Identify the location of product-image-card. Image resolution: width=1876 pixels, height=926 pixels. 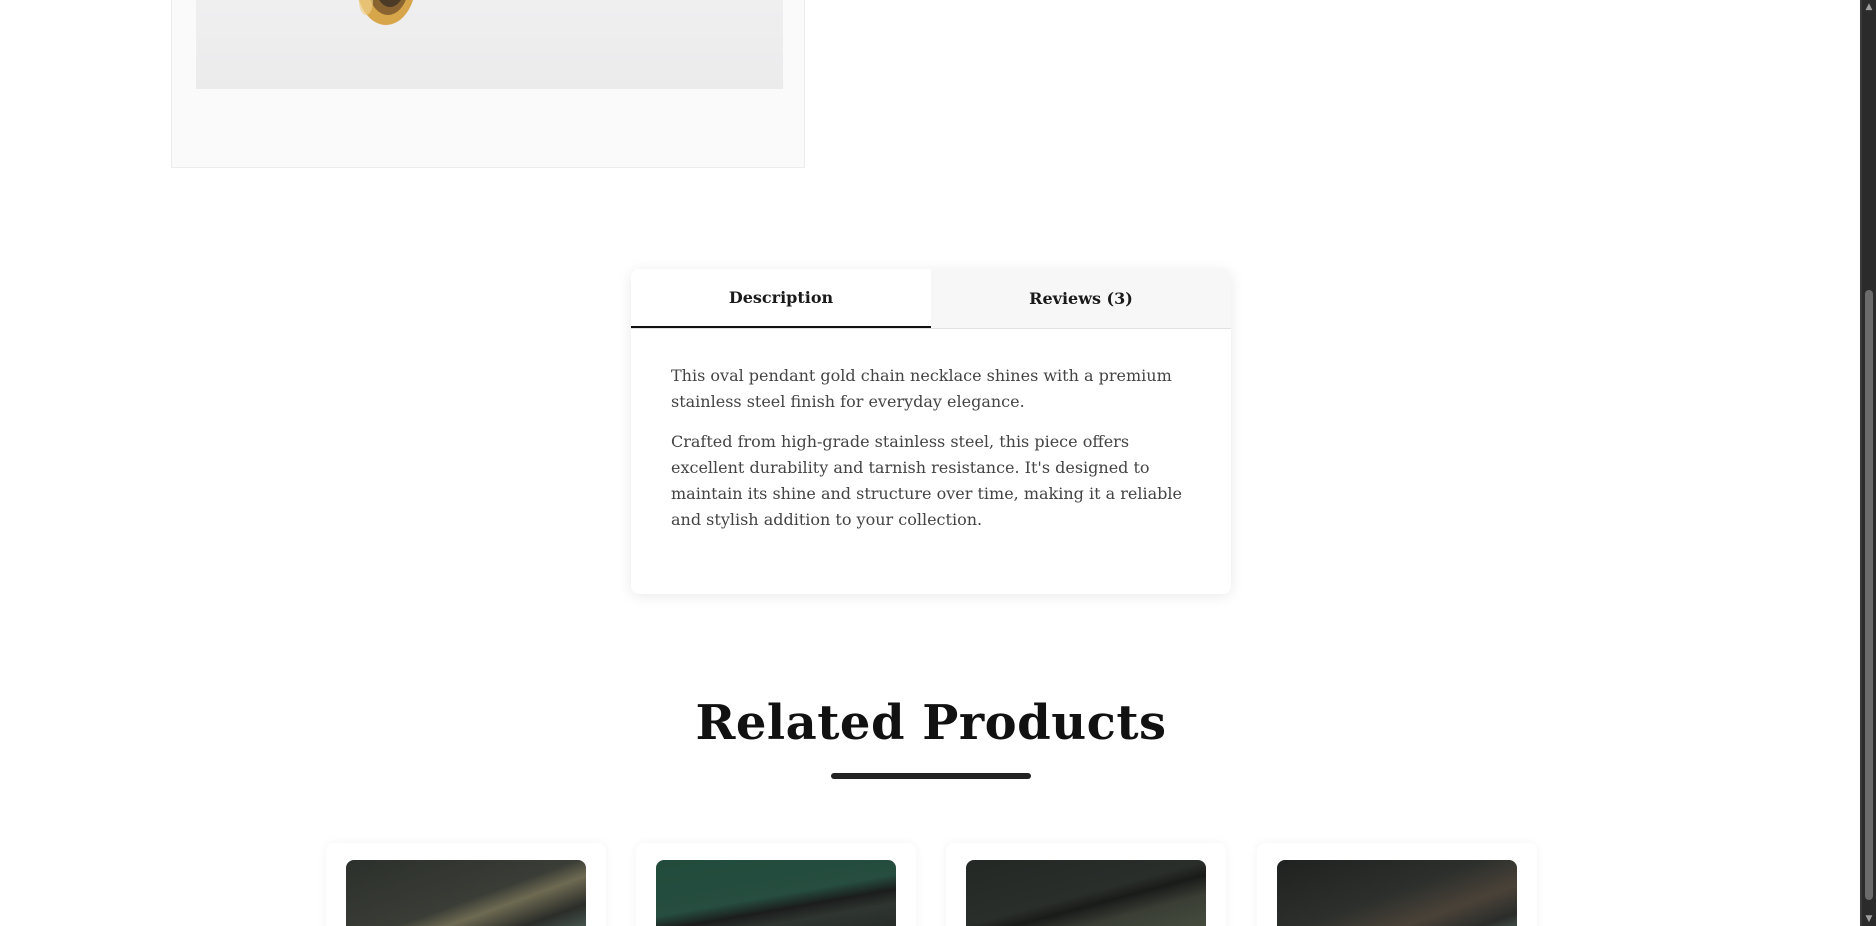
(488, 84).